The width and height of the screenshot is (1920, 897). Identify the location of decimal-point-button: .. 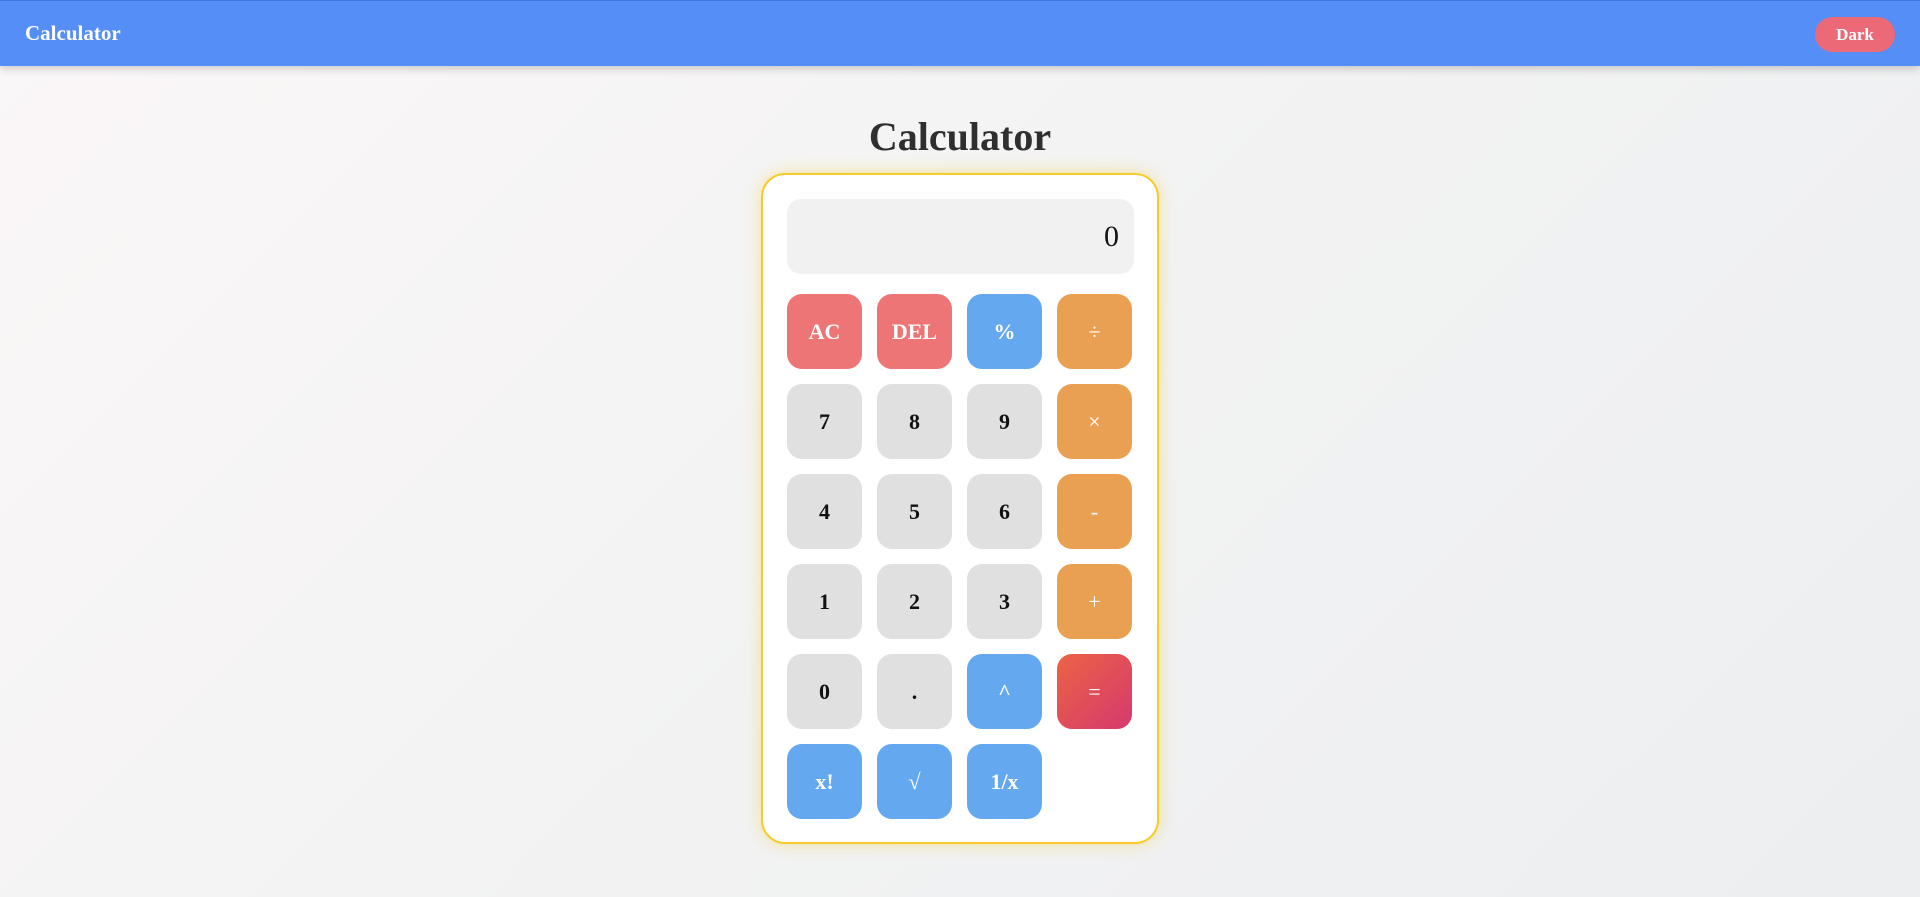
(914, 691).